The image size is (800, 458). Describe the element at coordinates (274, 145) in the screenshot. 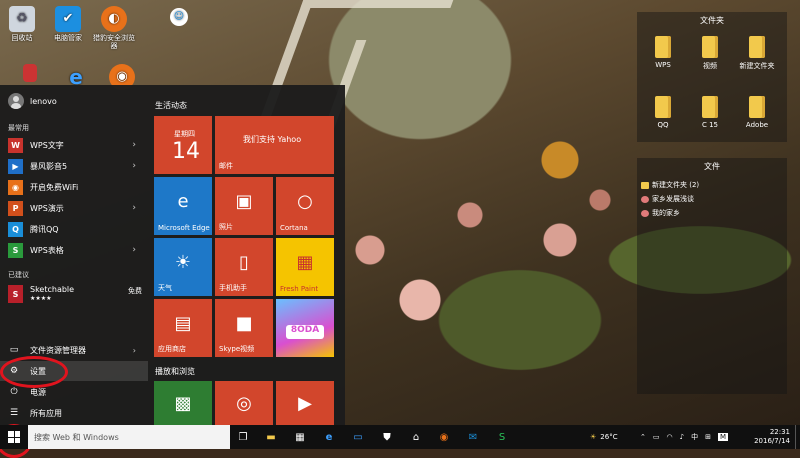

I see `tile-mail: 我们支持 Yahoo 邮件` at that location.